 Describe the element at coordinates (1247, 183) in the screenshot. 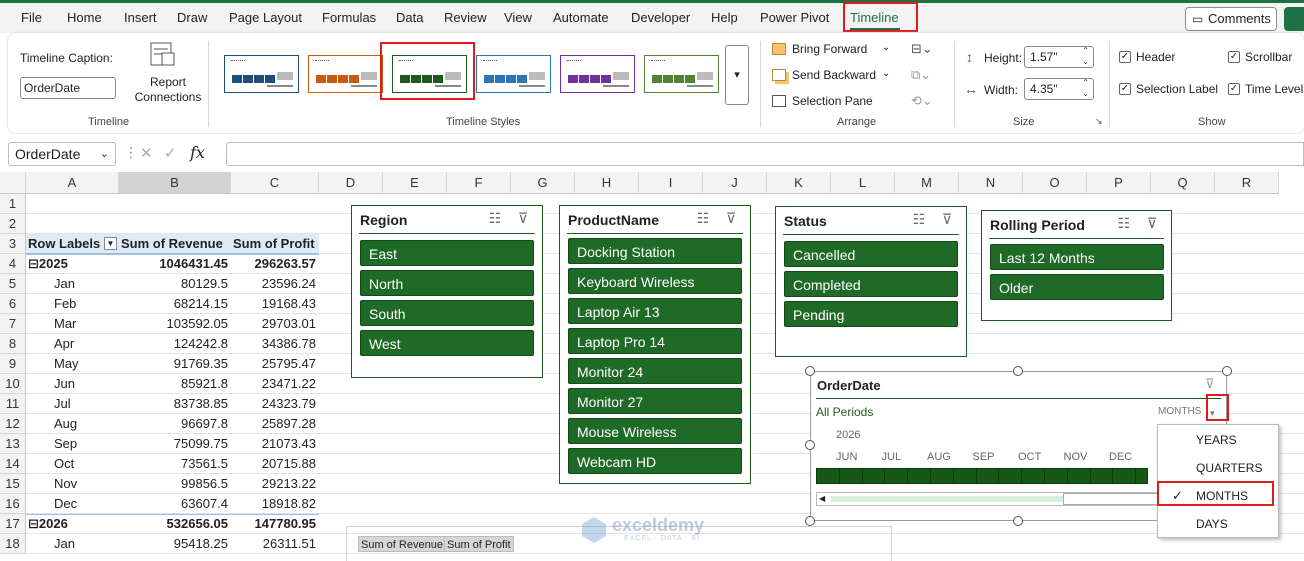

I see `column-header-r: R` at that location.